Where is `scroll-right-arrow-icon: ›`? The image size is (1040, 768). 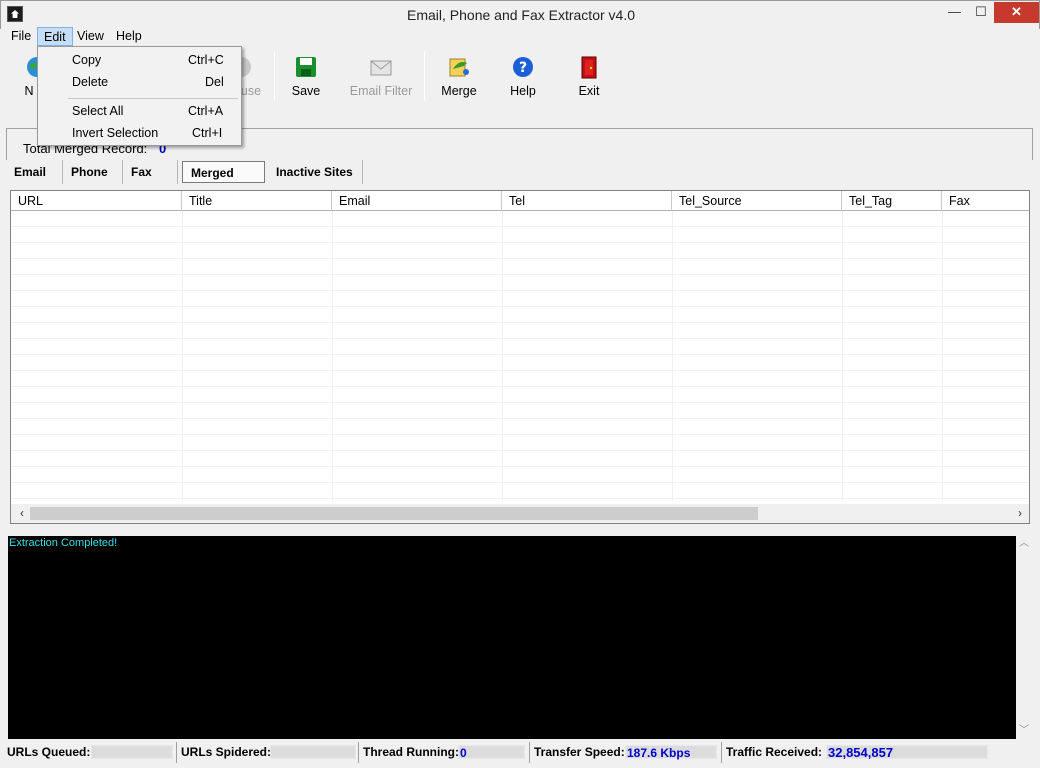
scroll-right-arrow-icon: › is located at coordinates (1020, 513).